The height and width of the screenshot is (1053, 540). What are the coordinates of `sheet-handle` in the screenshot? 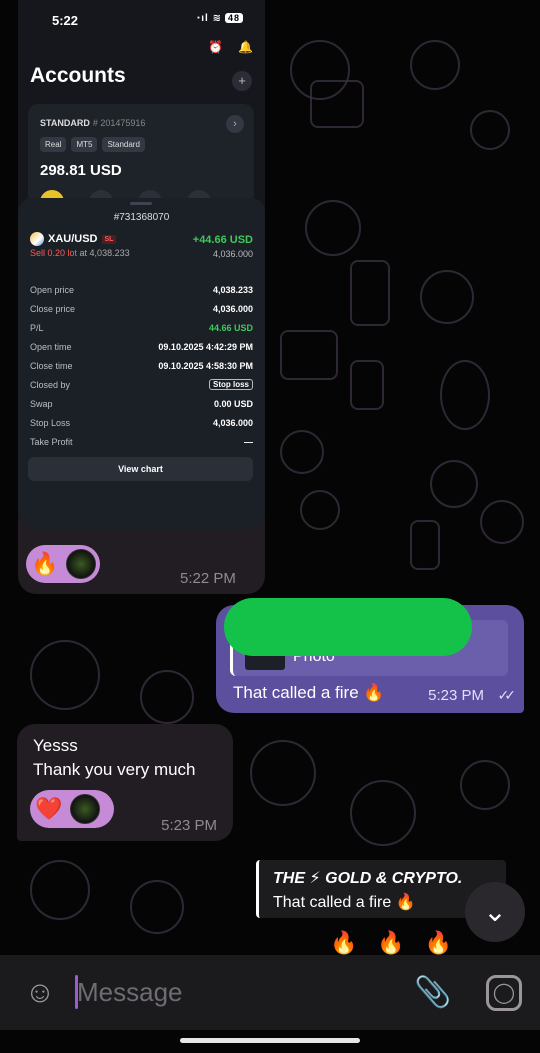 It's located at (141, 203).